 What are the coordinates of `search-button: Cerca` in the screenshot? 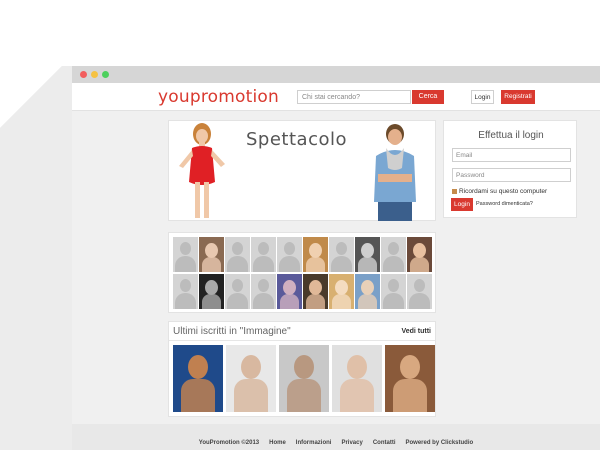 It's located at (428, 97).